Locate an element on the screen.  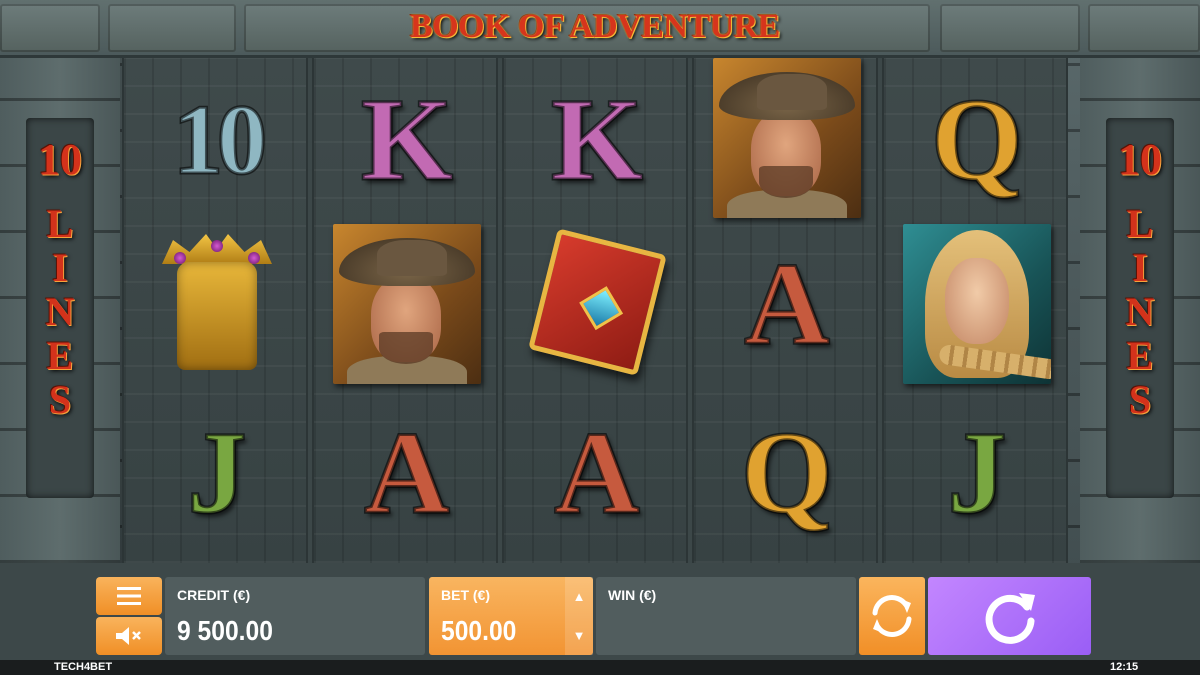
autoplay-arrows-icon is located at coordinates (892, 616).